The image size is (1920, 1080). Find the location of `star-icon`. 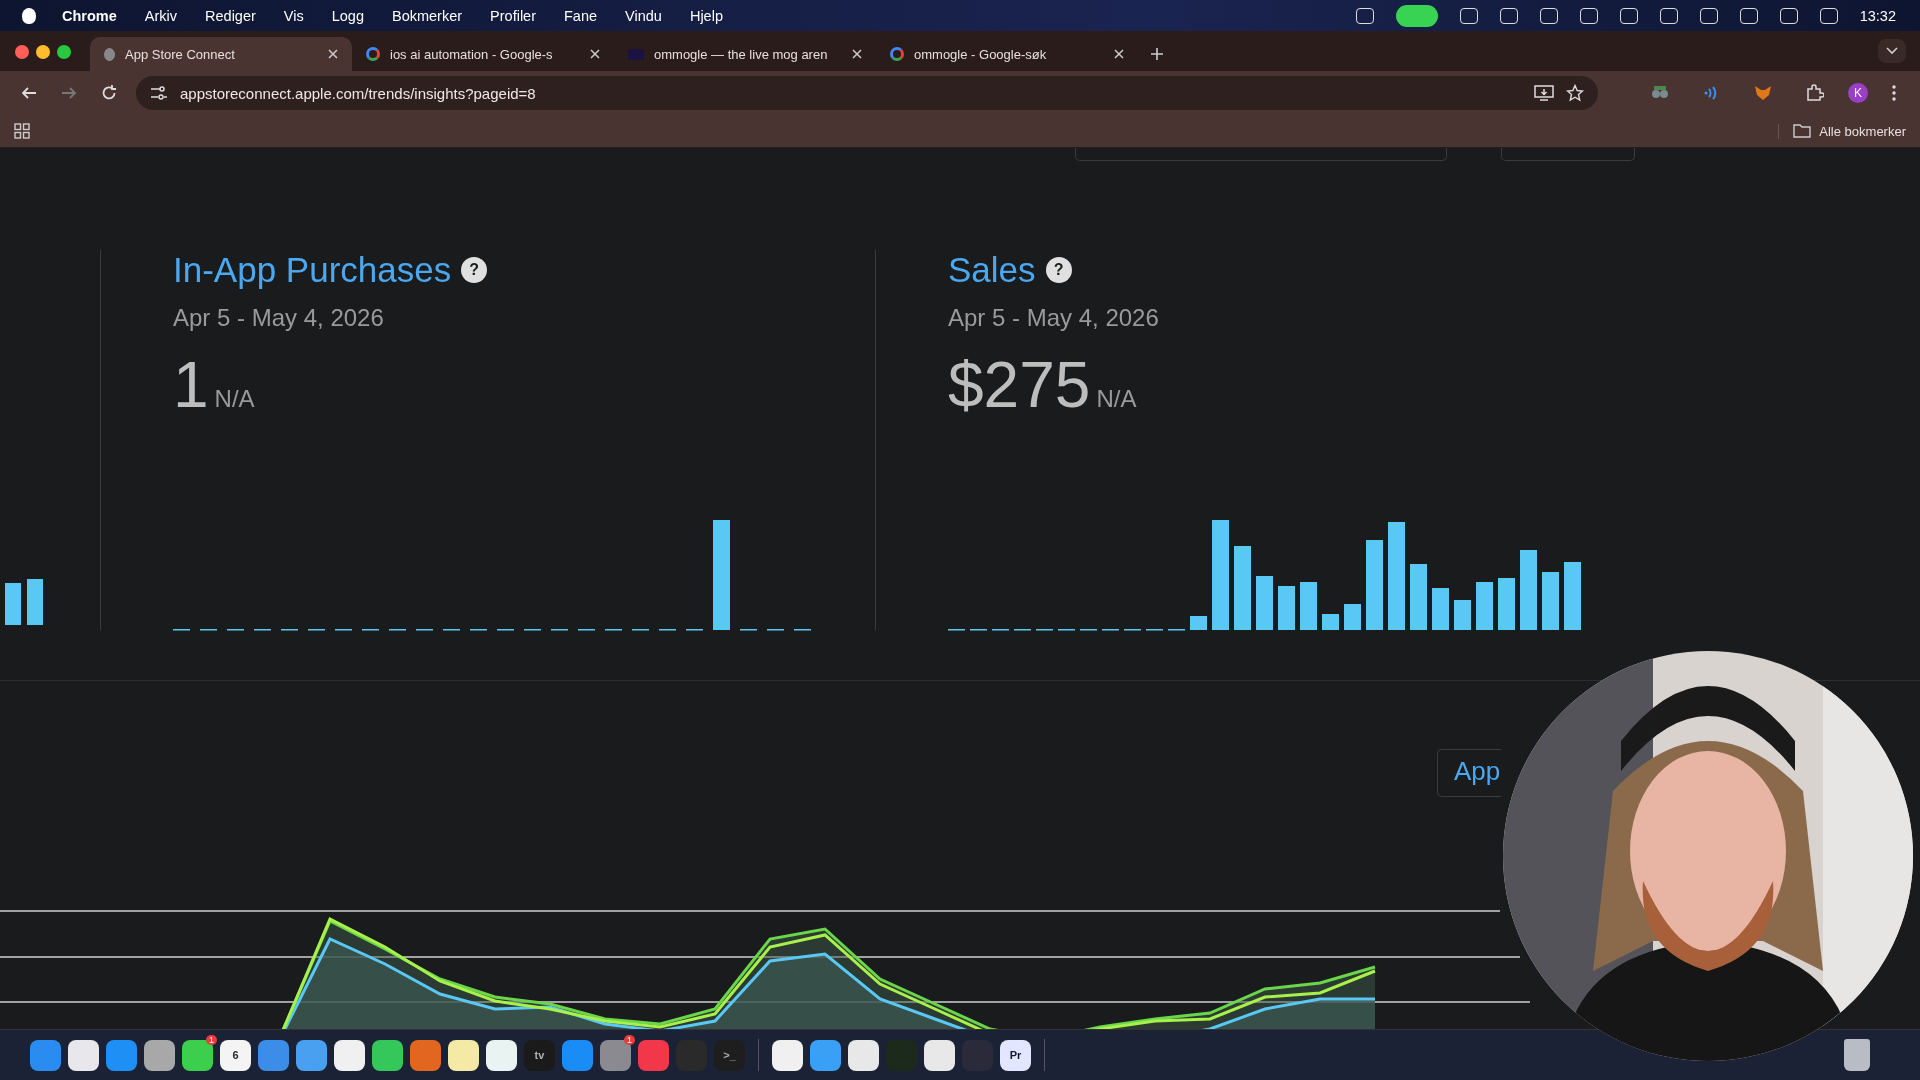

star-icon is located at coordinates (1575, 93).